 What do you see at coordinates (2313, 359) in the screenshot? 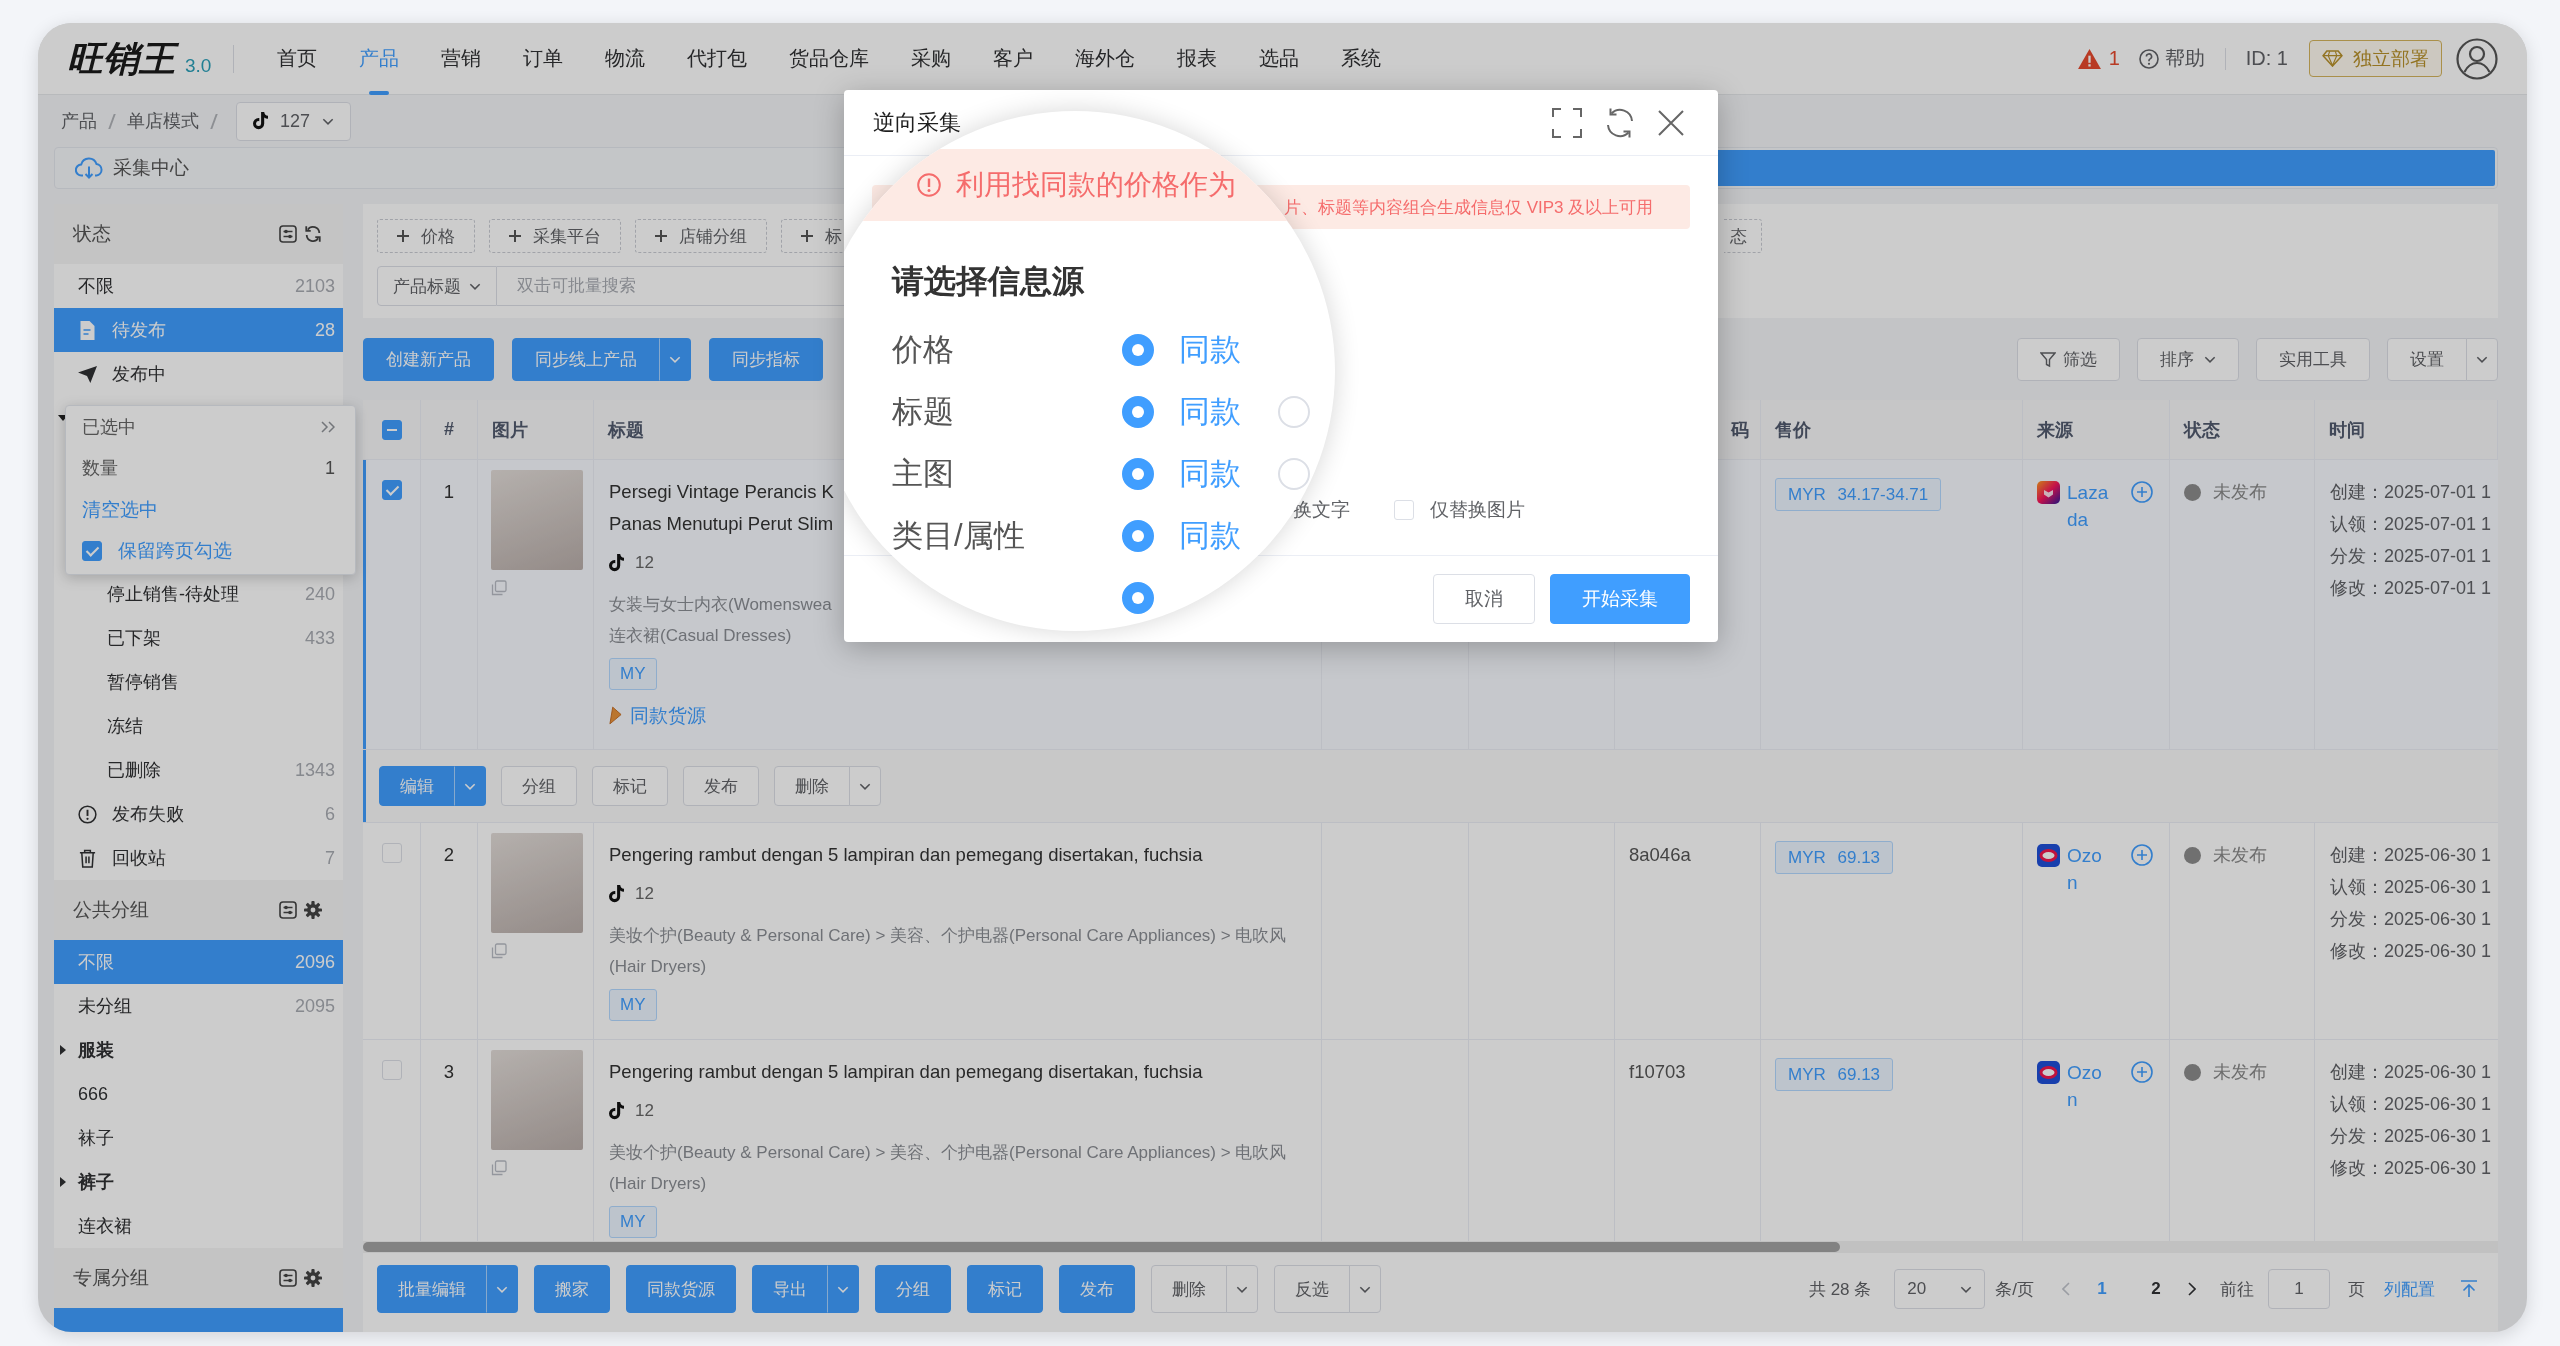
I see `toolbar-button: 实用工具` at bounding box center [2313, 359].